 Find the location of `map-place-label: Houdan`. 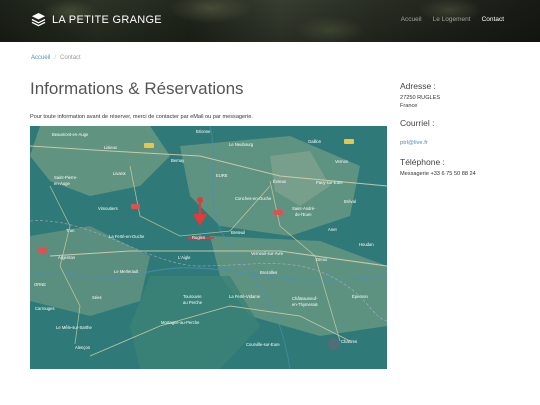

map-place-label: Houdan is located at coordinates (366, 244).